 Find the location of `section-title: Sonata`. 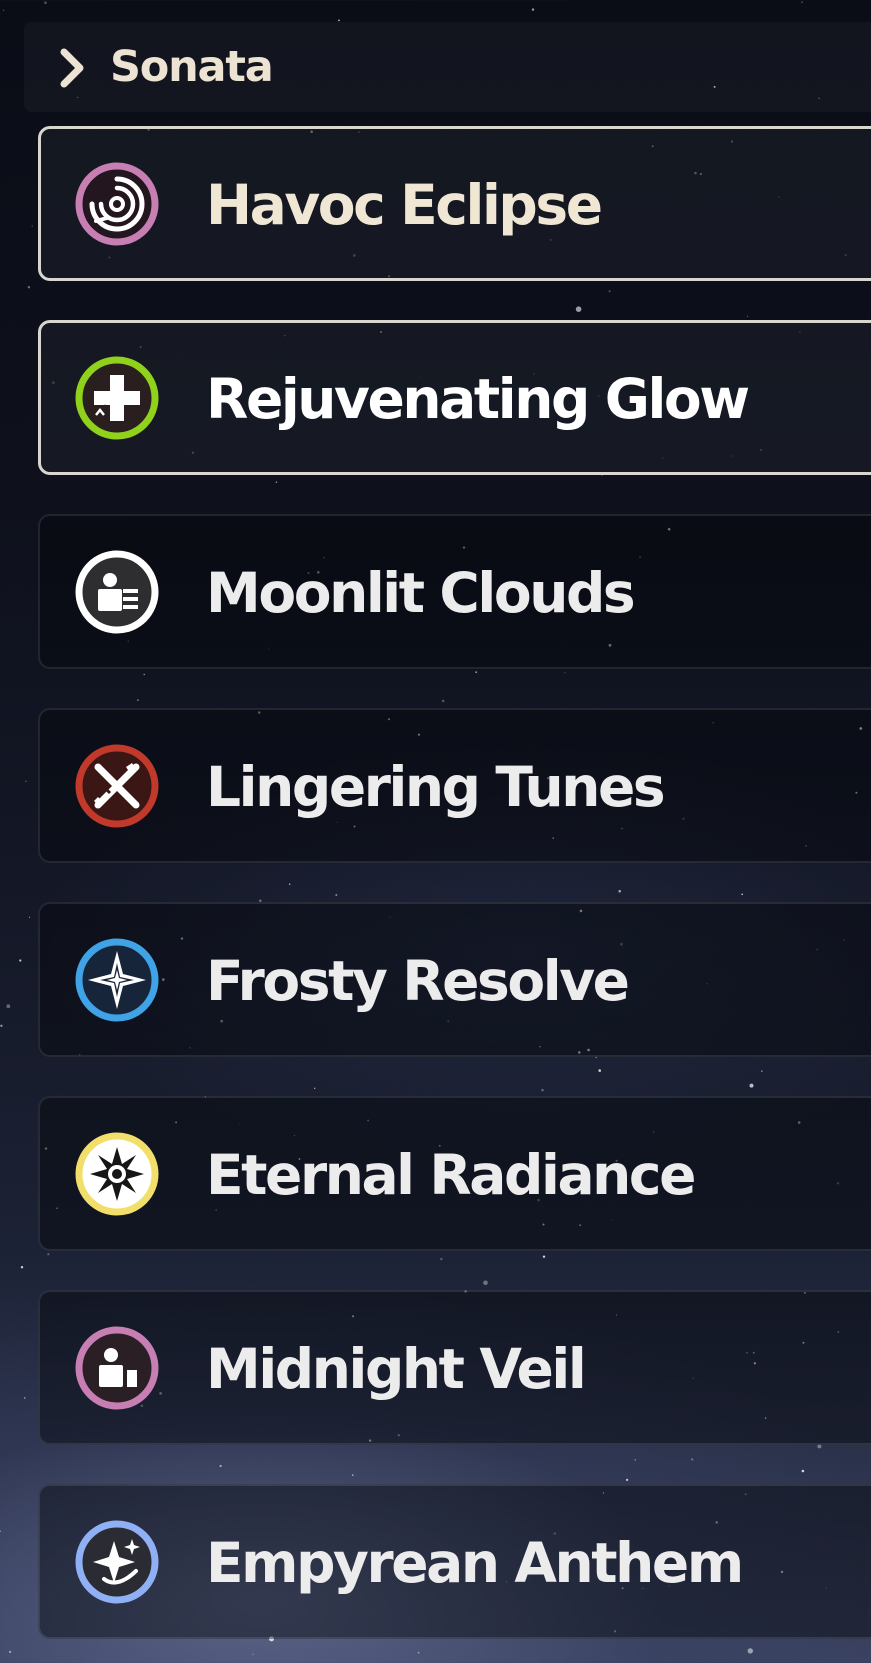

section-title: Sonata is located at coordinates (192, 67).